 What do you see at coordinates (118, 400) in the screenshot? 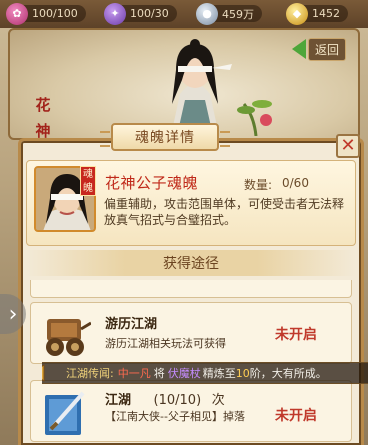
I see `source-title-text: 江湖` at bounding box center [118, 400].